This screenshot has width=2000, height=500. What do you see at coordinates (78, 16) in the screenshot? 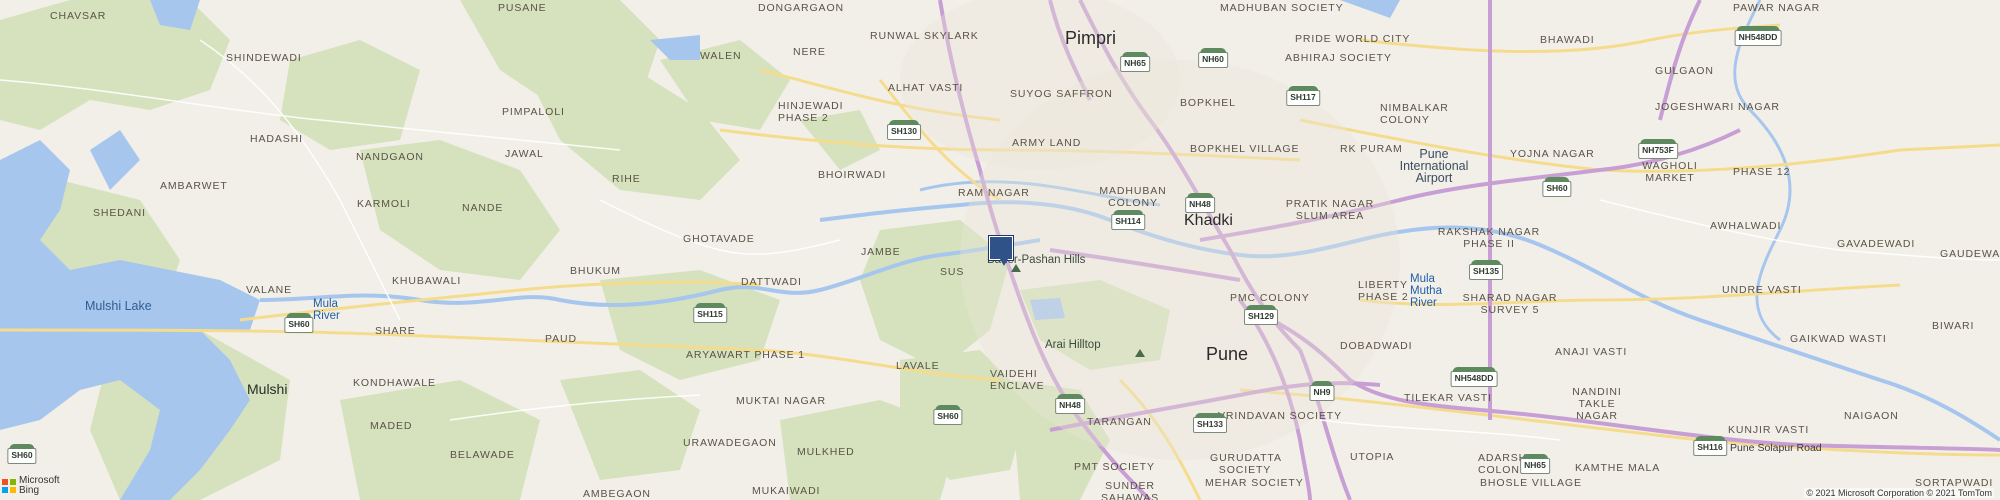
I see `place-label: CHAVSAR` at bounding box center [78, 16].